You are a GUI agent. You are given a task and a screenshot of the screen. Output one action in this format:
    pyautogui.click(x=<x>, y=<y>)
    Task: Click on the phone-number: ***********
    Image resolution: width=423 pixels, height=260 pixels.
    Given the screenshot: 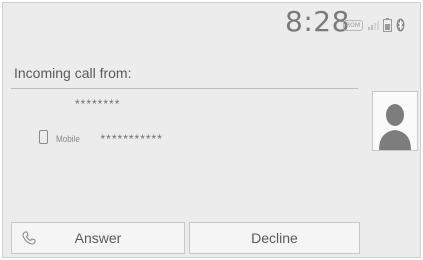 What is the action you would take?
    pyautogui.click(x=131, y=139)
    